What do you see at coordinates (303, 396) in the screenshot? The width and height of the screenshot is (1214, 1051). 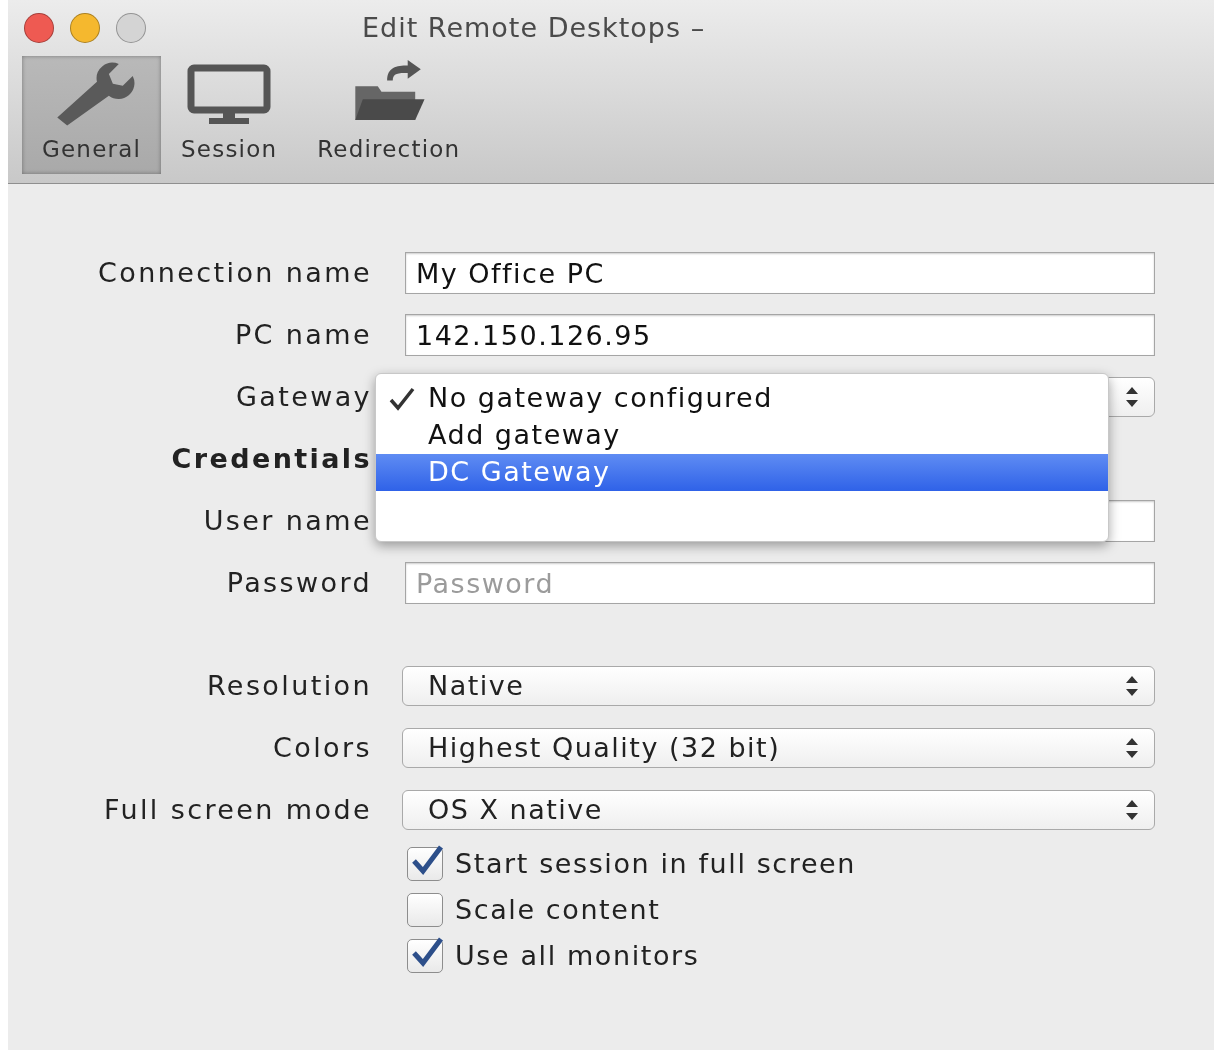 I see `field-label: Gateway` at bounding box center [303, 396].